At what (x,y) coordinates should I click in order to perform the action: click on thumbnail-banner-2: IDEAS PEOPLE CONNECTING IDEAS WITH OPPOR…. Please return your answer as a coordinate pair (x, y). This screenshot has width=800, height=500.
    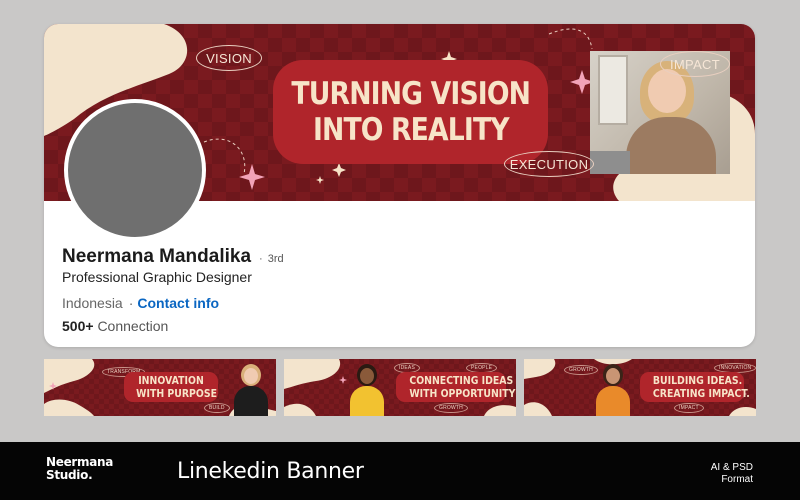
    Looking at the image, I should click on (400, 387).